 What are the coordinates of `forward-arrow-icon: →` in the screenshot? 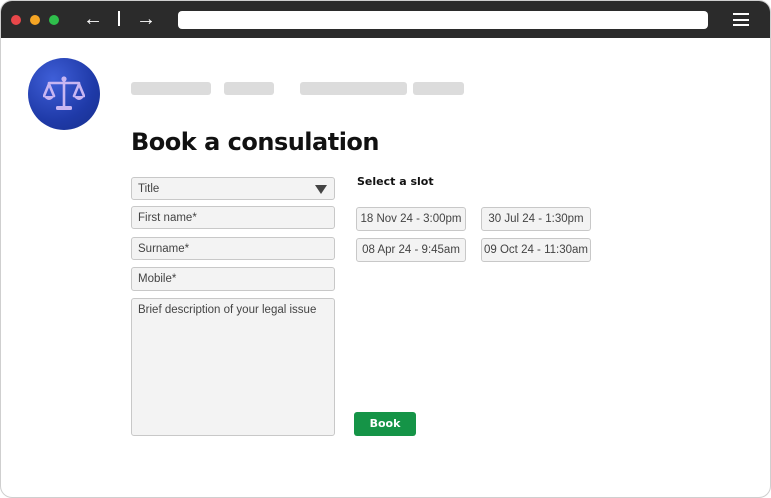 It's located at (146, 19).